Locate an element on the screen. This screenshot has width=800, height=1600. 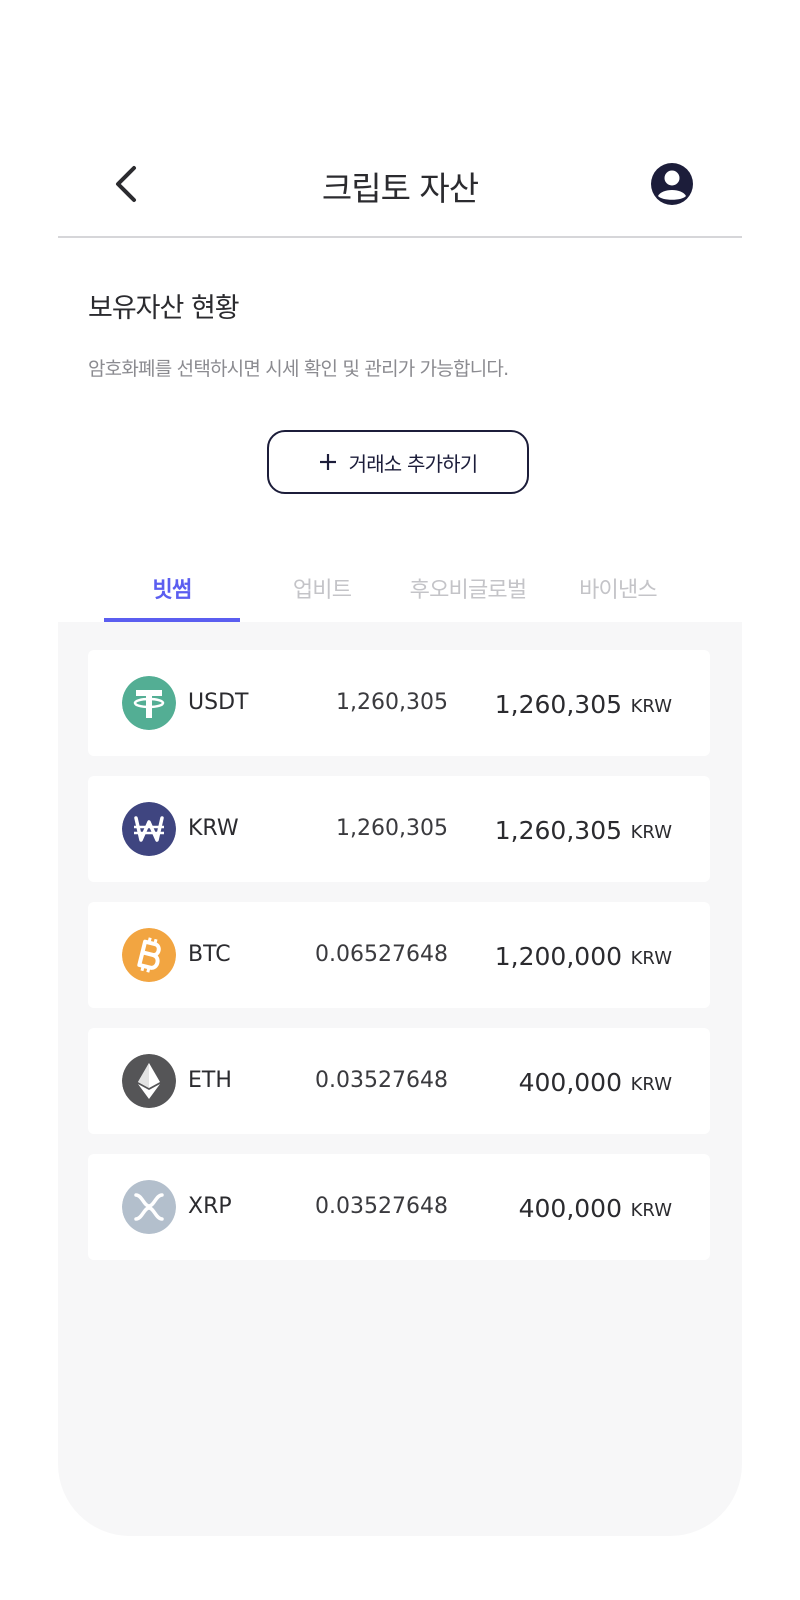
won-icon is located at coordinates (149, 829).